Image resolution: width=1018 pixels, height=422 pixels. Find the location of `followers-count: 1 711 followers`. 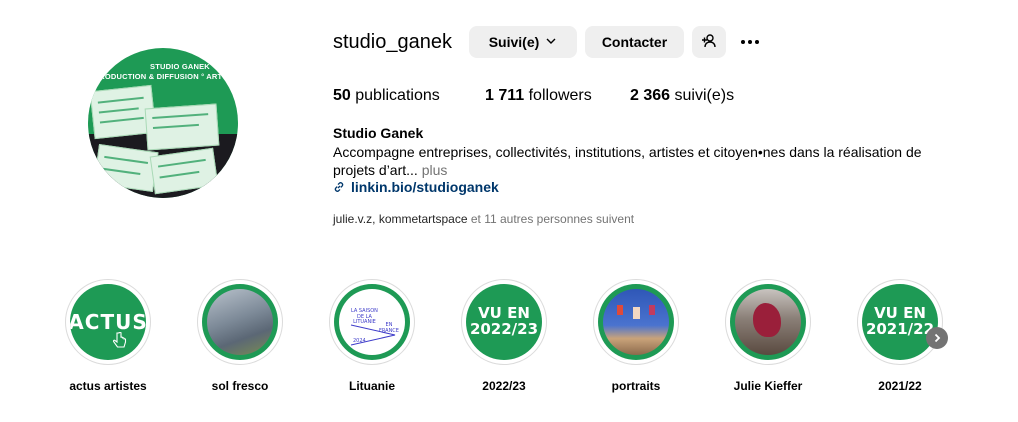

followers-count: 1 711 followers is located at coordinates (538, 96).